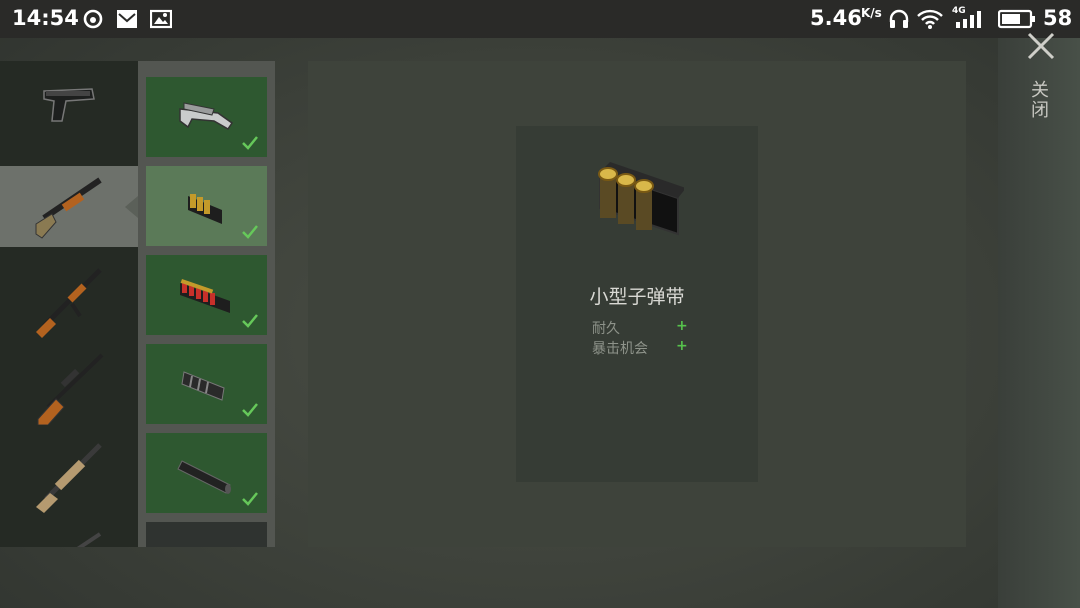 The width and height of the screenshot is (1080, 608). Describe the element at coordinates (640, 328) in the screenshot. I see `stat-row-durability: 耐久 +` at that location.